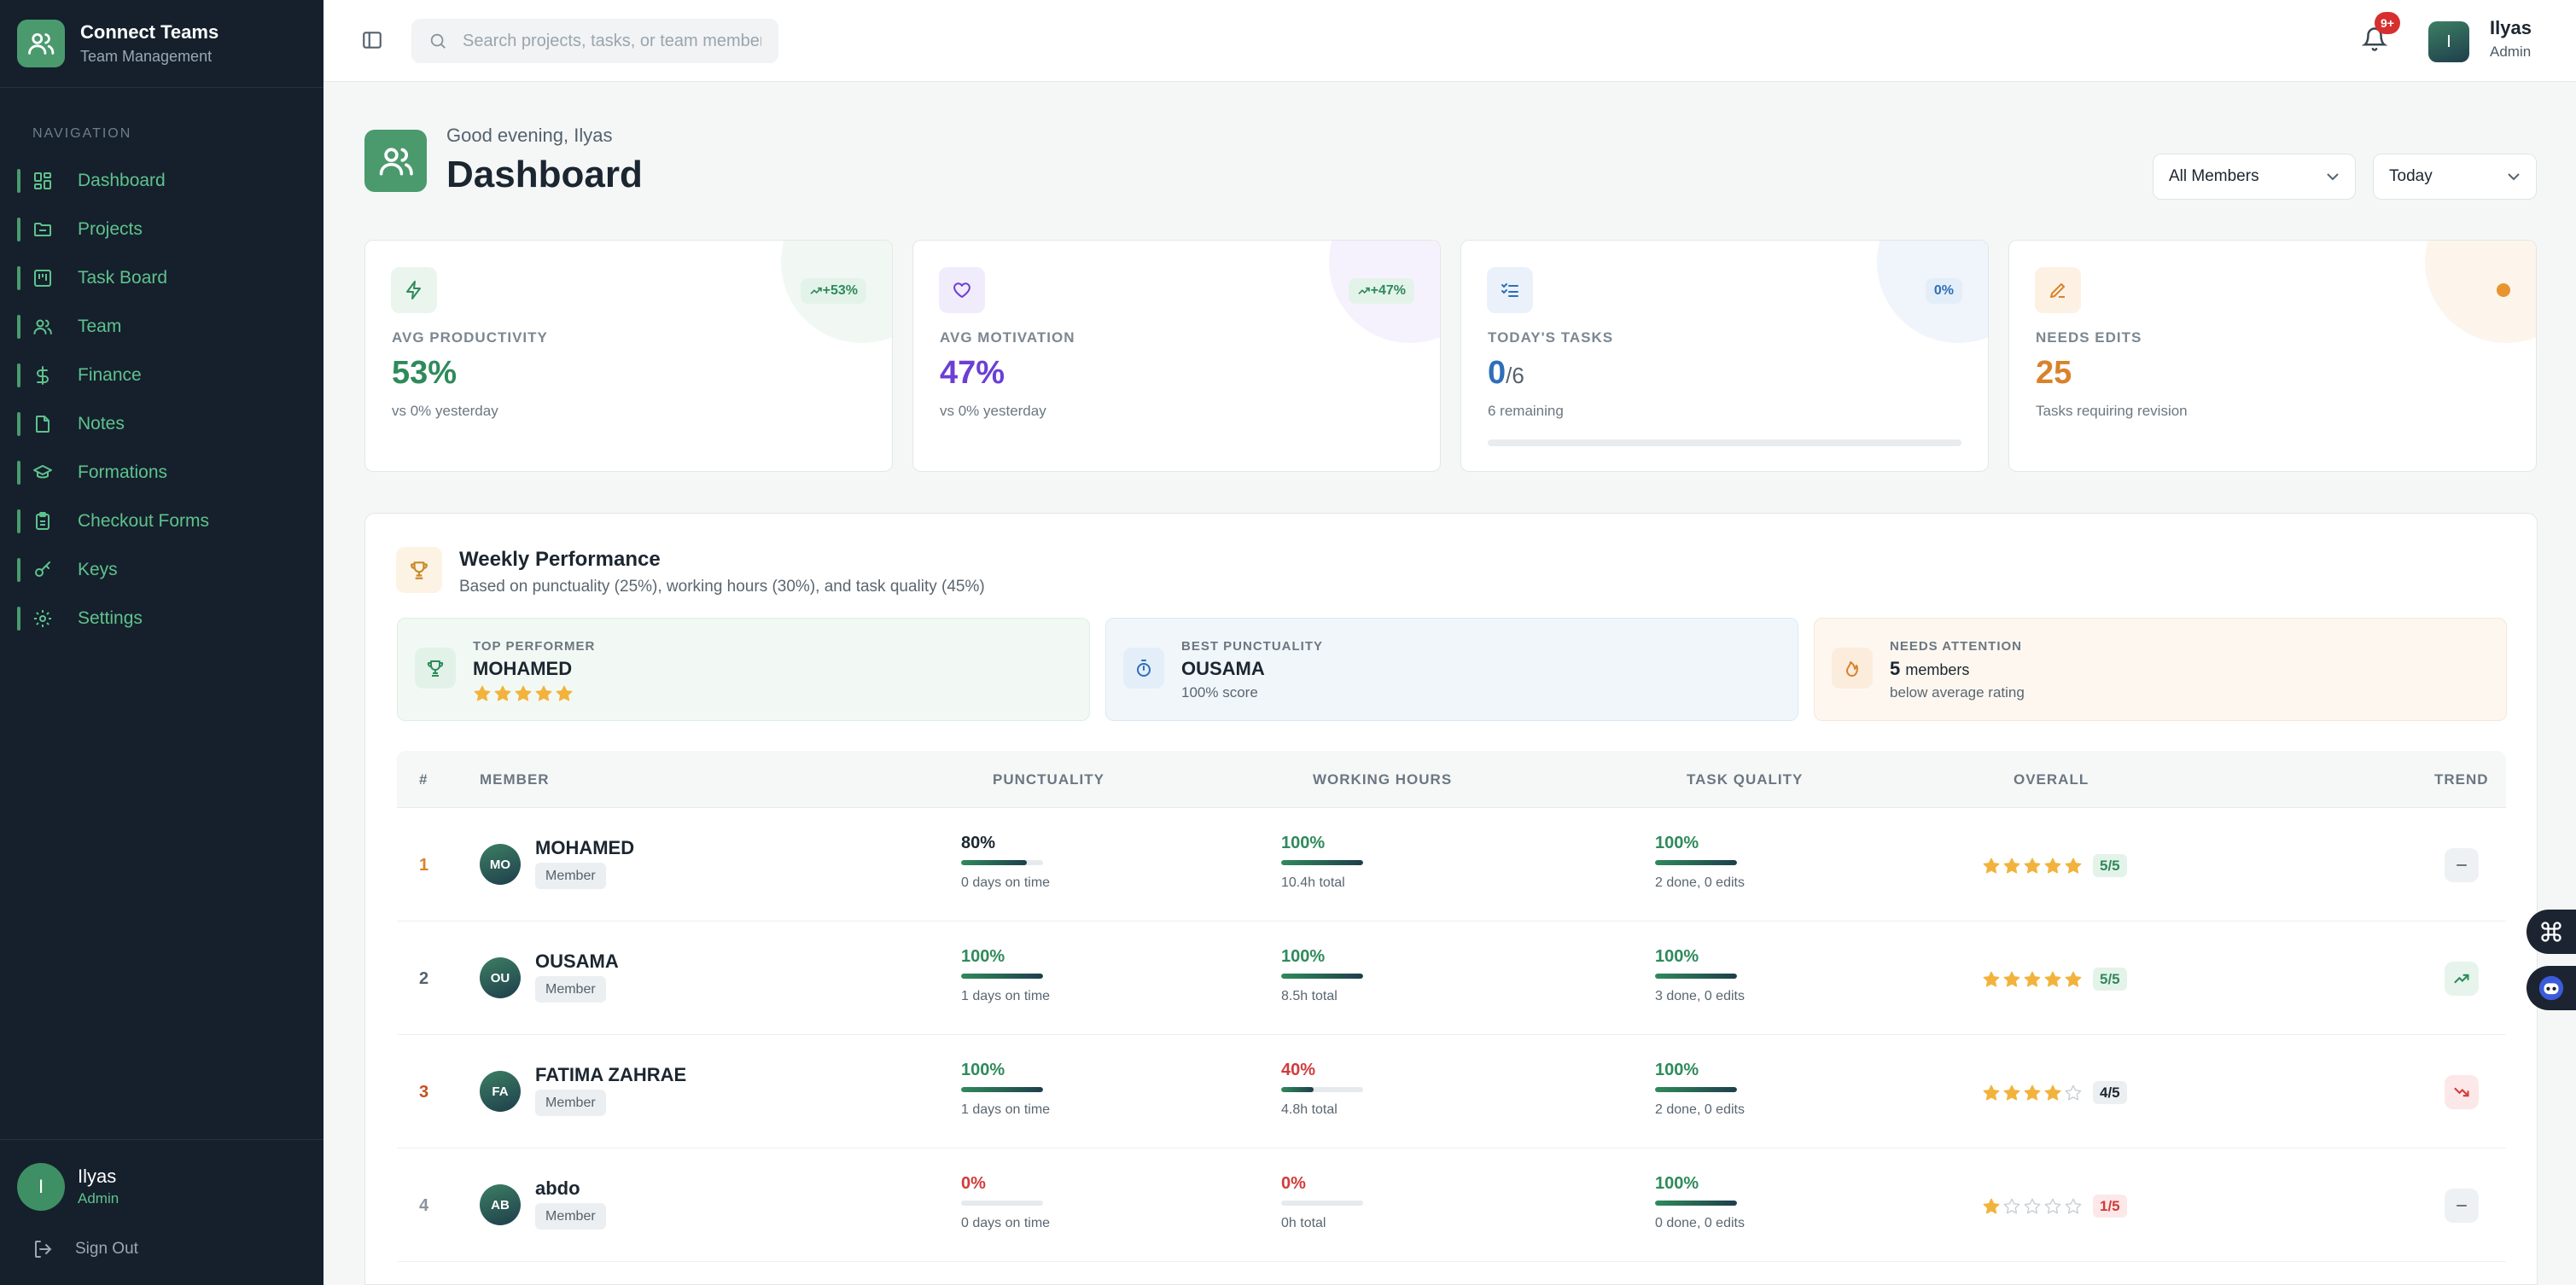  I want to click on heart-icon, so click(962, 290).